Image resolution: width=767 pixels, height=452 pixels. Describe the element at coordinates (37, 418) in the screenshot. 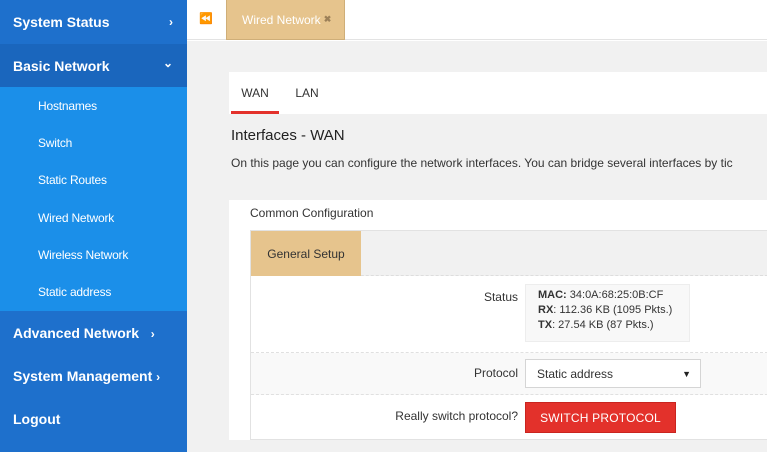

I see `sidebar-item-label: Logout` at that location.